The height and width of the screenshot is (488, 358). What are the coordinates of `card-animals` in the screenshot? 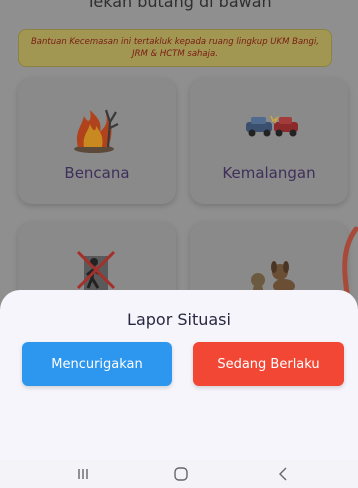 It's located at (269, 261).